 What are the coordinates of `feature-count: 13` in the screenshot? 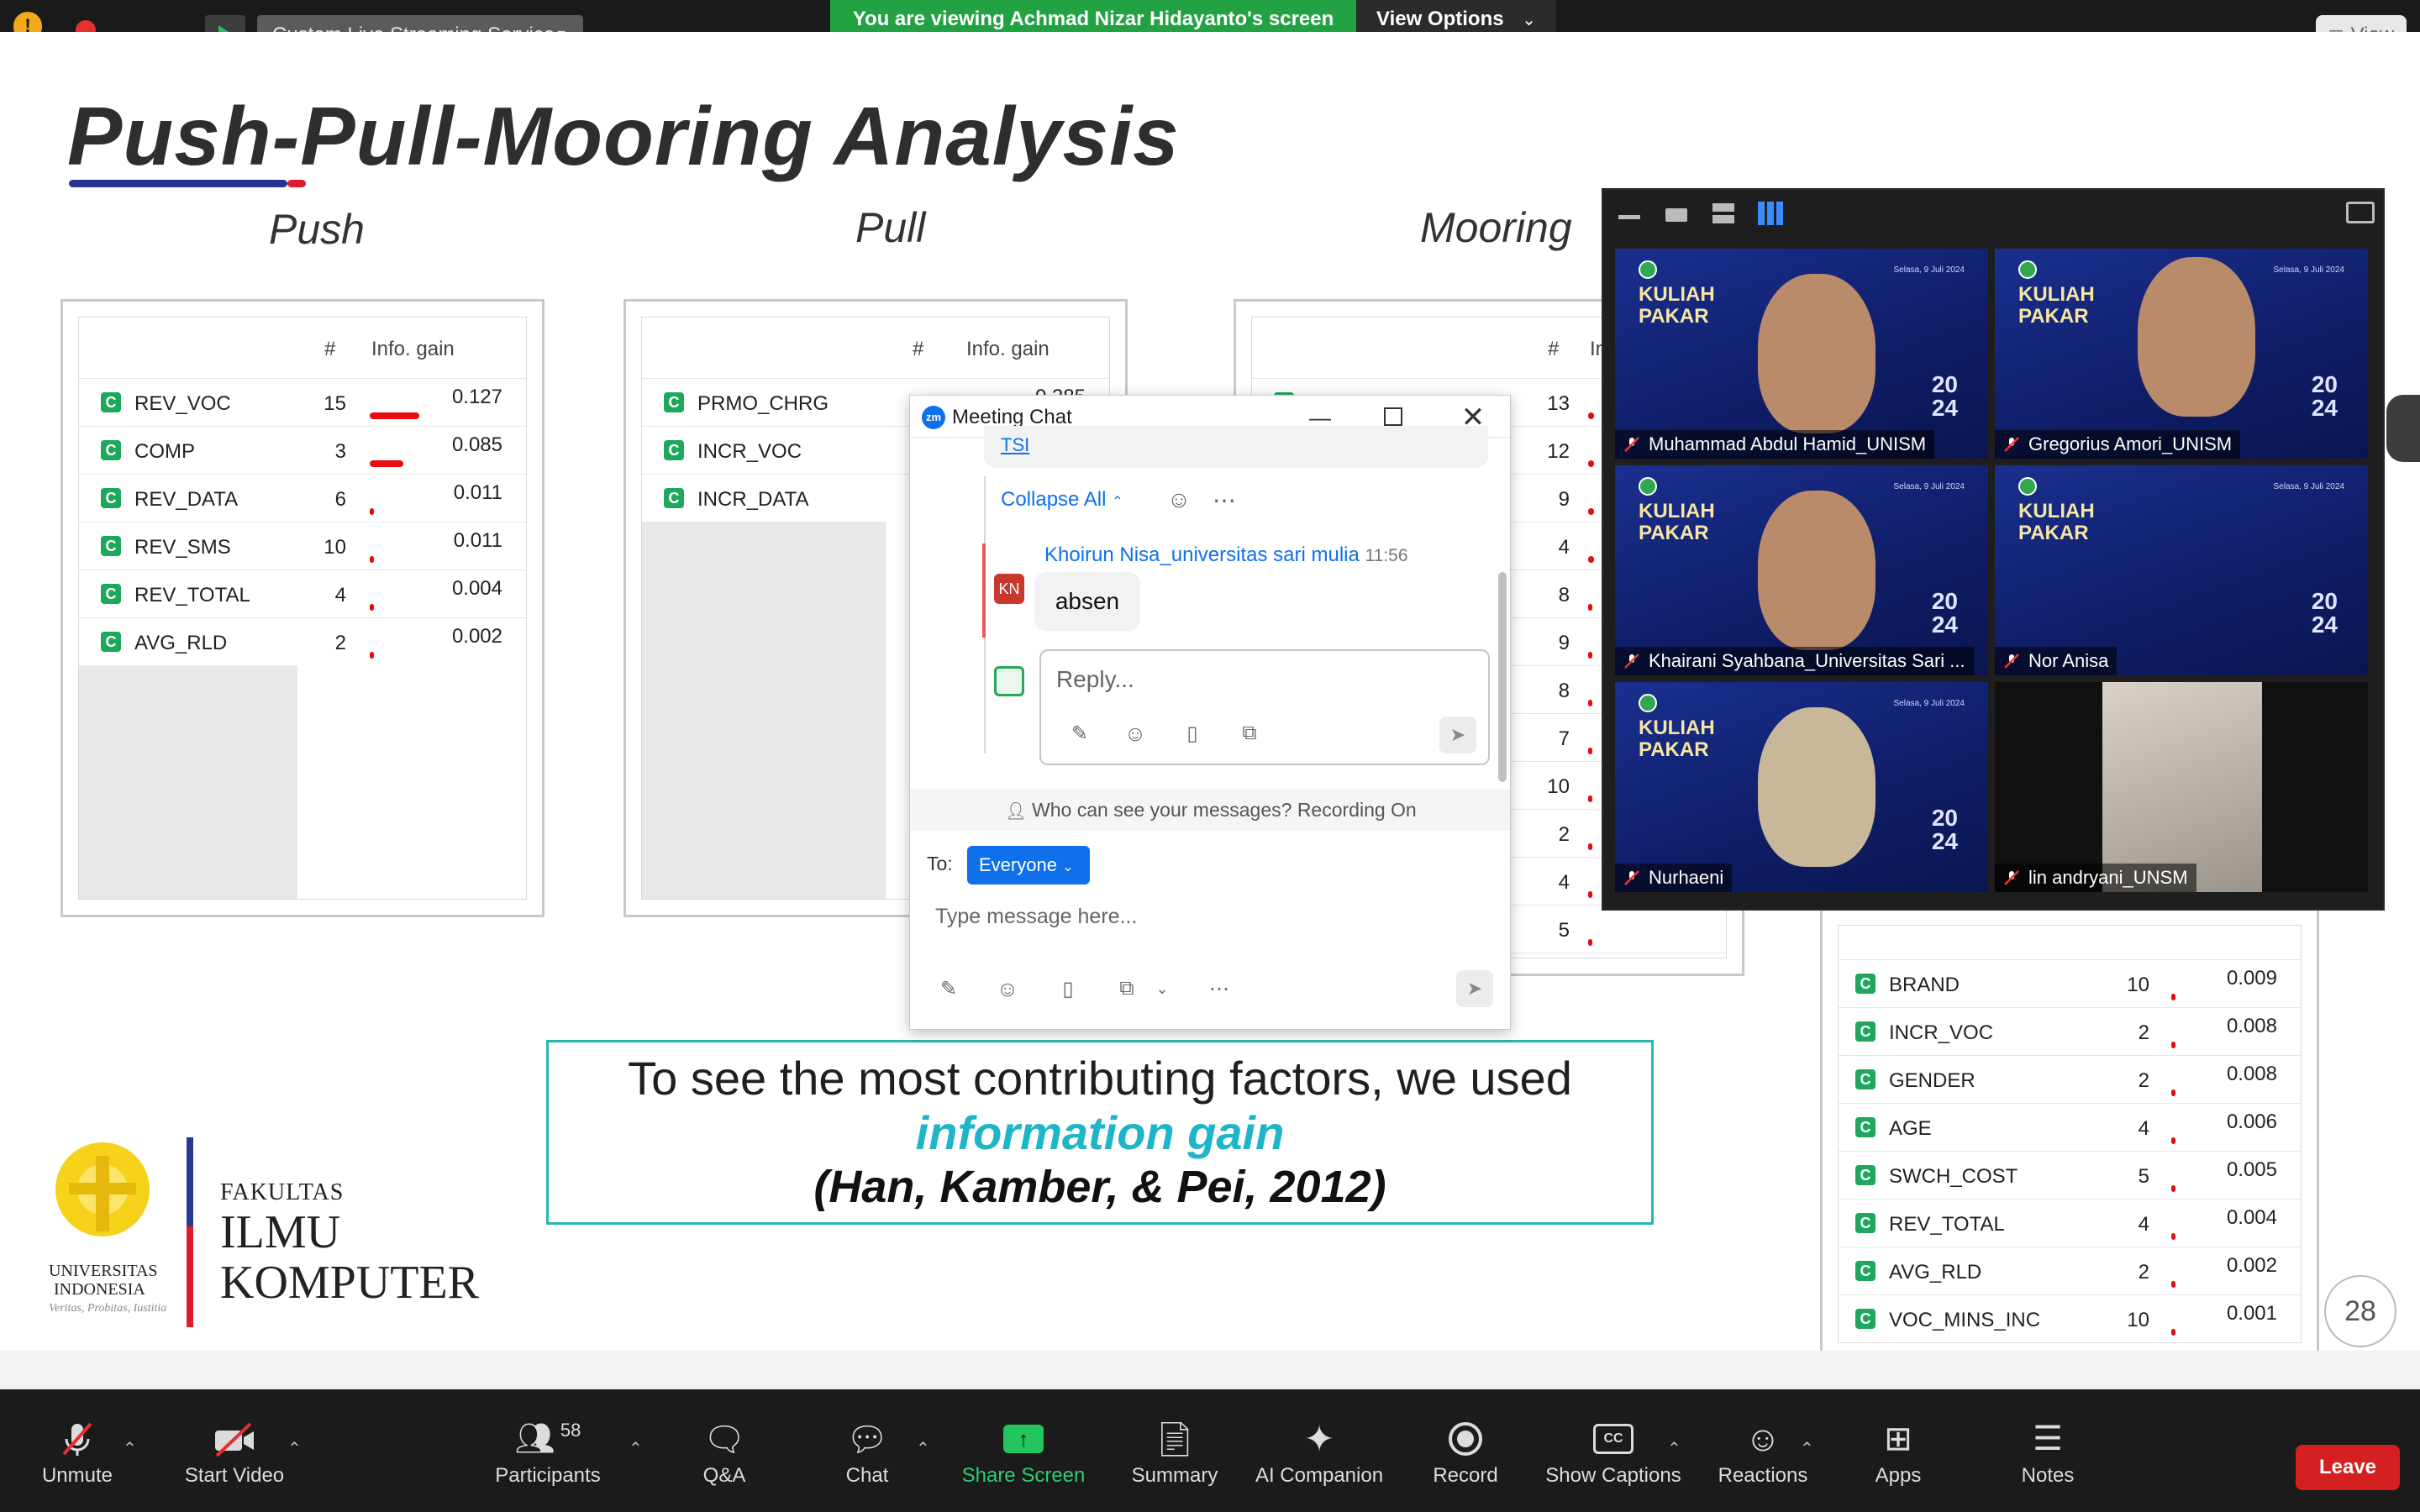 It's located at (1559, 403).